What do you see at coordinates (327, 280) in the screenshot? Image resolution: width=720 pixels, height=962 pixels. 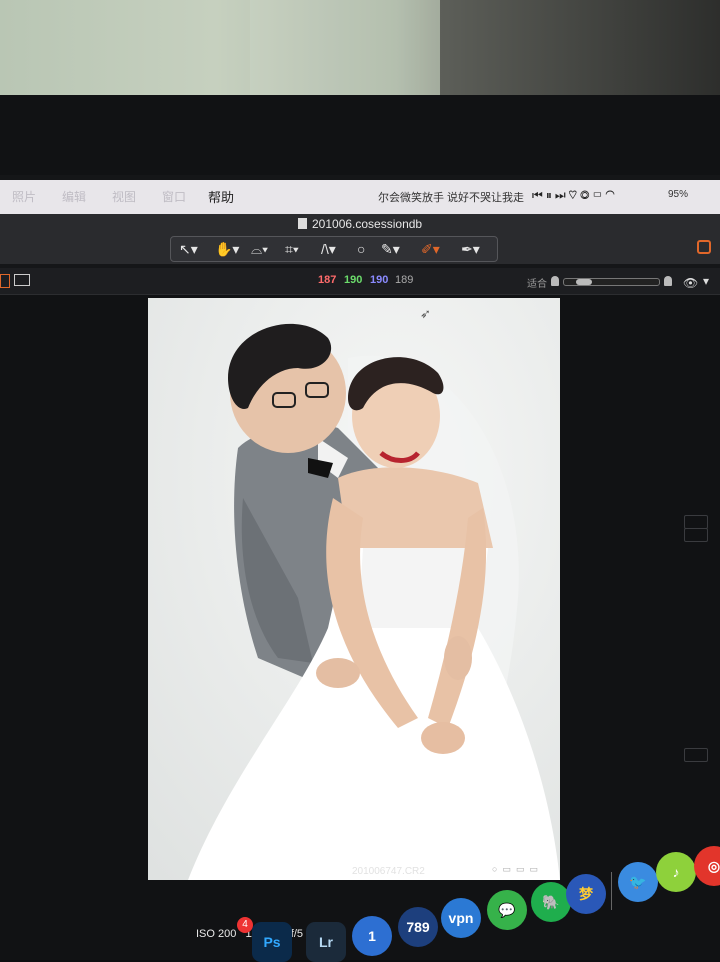 I see `rgb-red-value: 187` at bounding box center [327, 280].